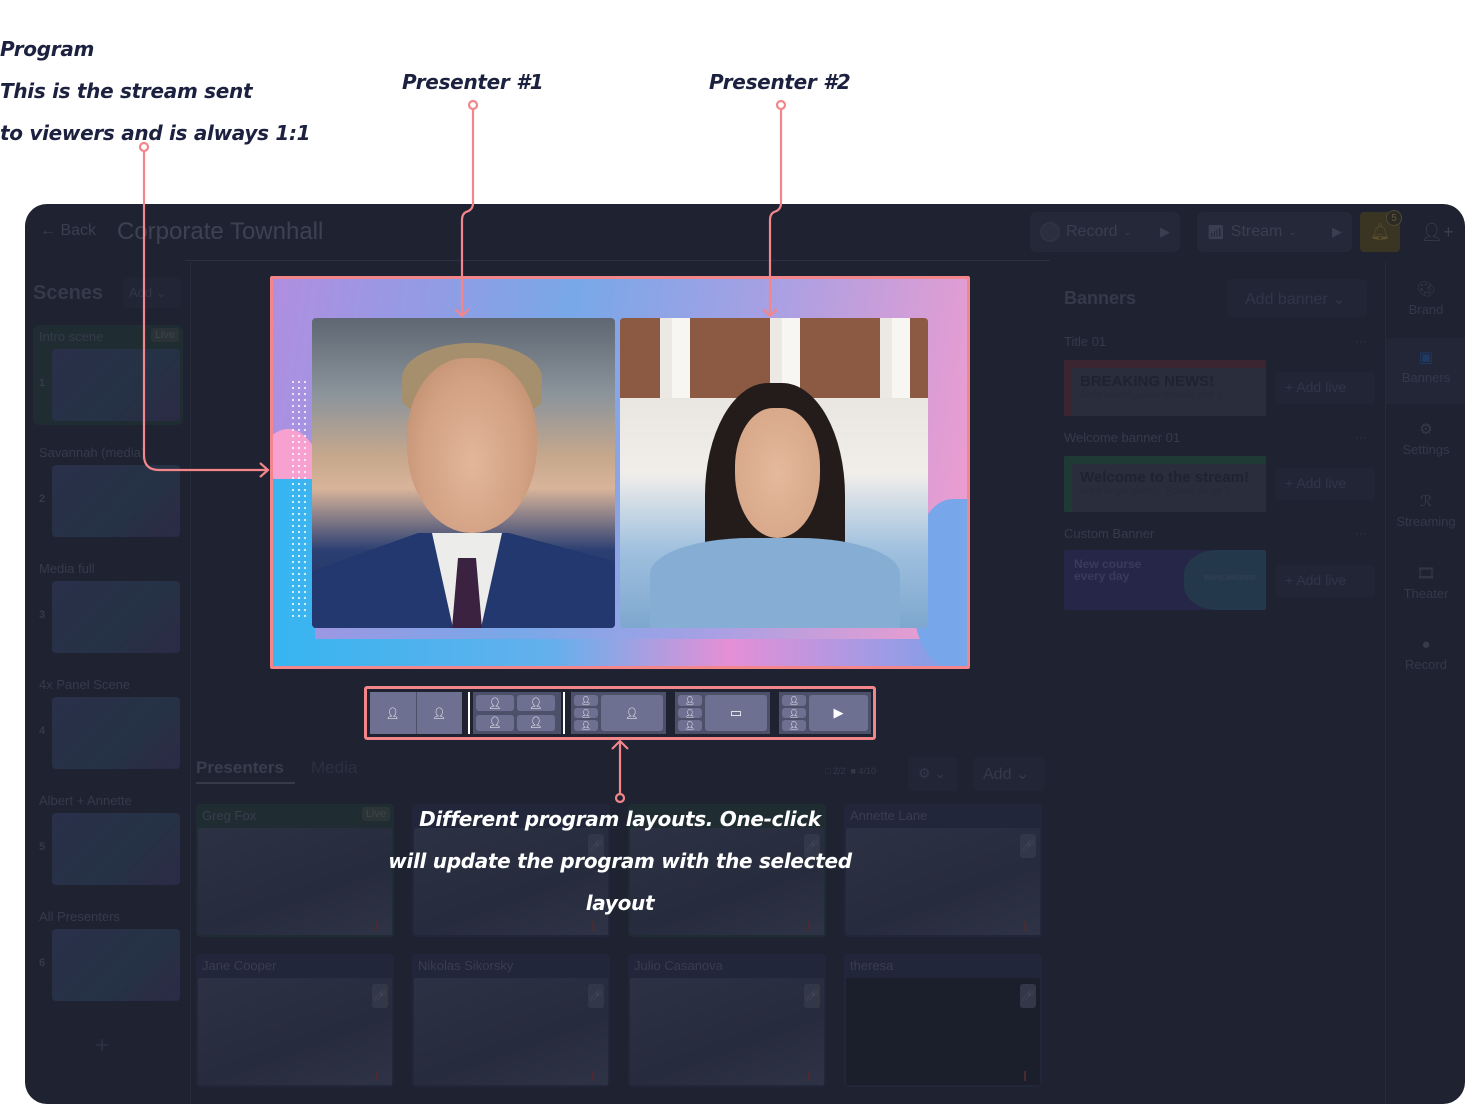 This screenshot has height=1104, width=1465. I want to click on layout-sidebar-media: 👤︎ 👤︎ 👤︎ ▶, so click(825, 713).